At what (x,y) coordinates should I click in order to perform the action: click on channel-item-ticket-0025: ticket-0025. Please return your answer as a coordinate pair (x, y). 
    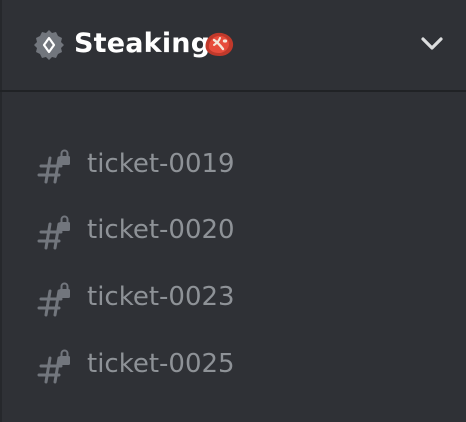
    Looking at the image, I should click on (233, 364).